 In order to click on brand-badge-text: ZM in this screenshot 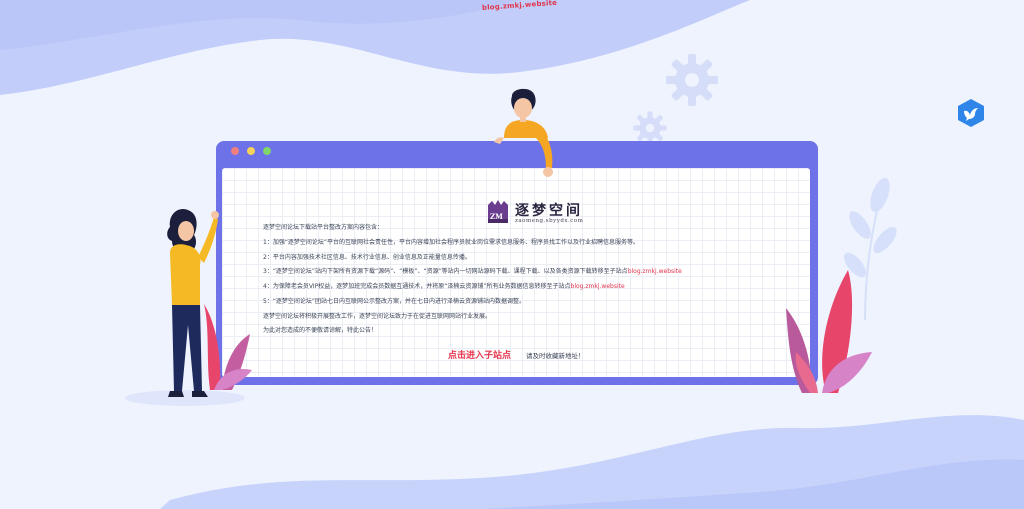, I will do `click(496, 216)`.